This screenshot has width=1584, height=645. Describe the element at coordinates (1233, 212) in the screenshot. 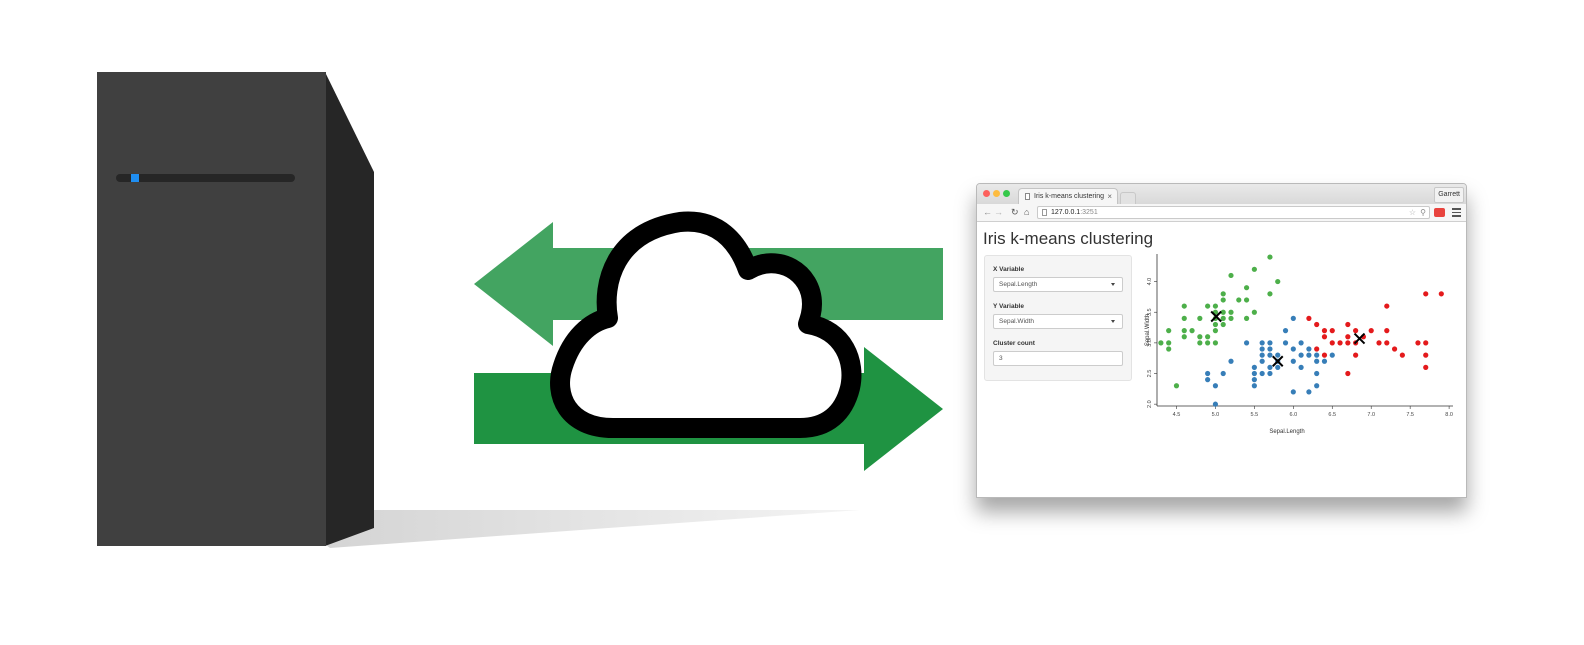

I see `address-bar: 127.0.0.1:3251 ☆ ⚲` at that location.